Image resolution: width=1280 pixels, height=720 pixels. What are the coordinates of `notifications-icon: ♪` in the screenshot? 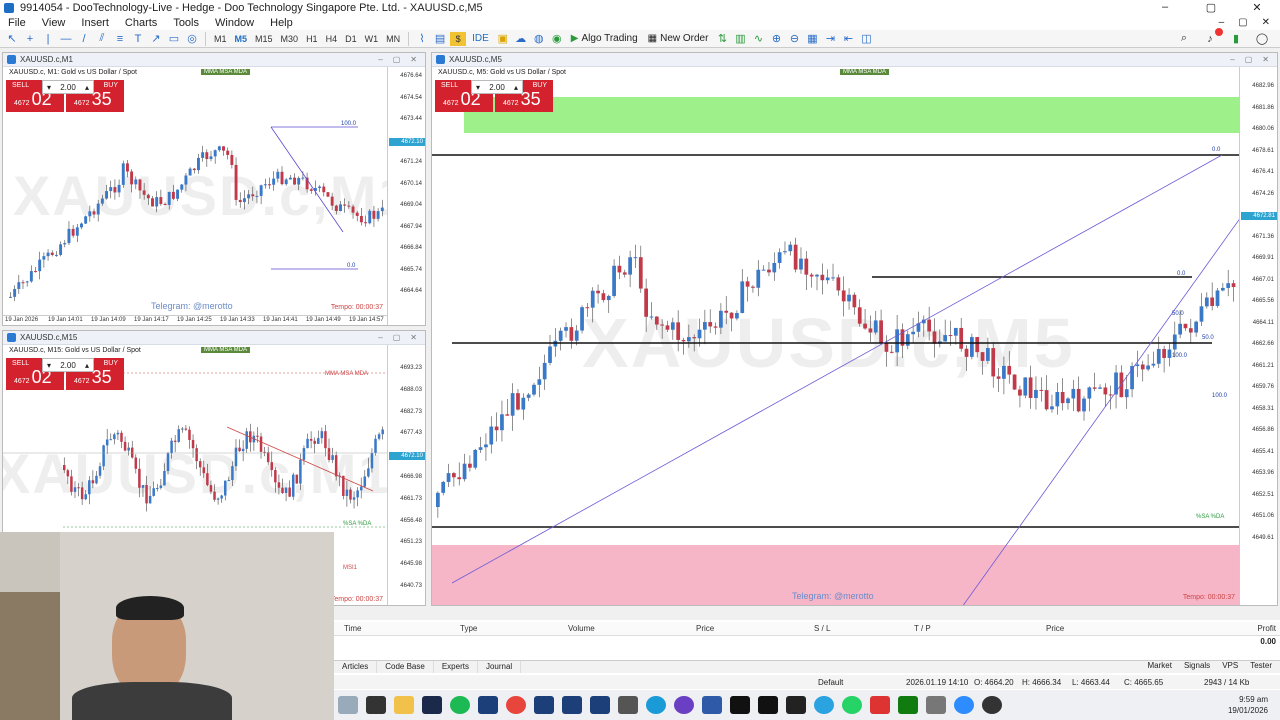 It's located at (1212, 36).